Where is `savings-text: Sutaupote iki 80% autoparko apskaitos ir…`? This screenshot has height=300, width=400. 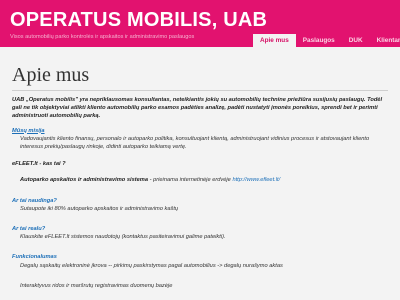 savings-text: Sutaupote iki 80% autoparko apskaitos ir… is located at coordinates (99, 208).